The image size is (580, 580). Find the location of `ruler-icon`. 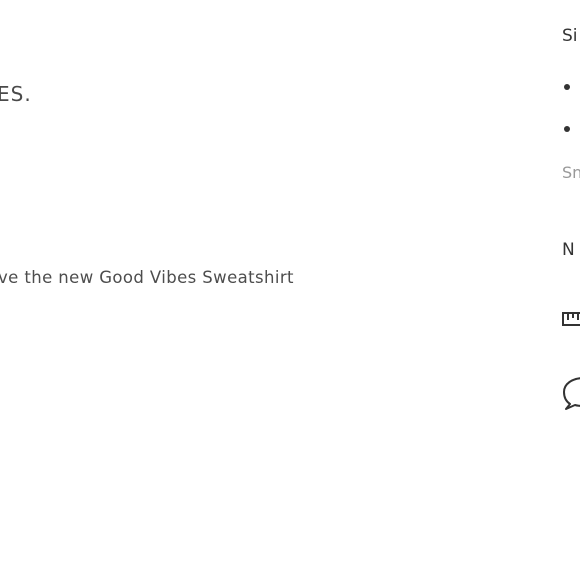

ruler-icon is located at coordinates (571, 319).